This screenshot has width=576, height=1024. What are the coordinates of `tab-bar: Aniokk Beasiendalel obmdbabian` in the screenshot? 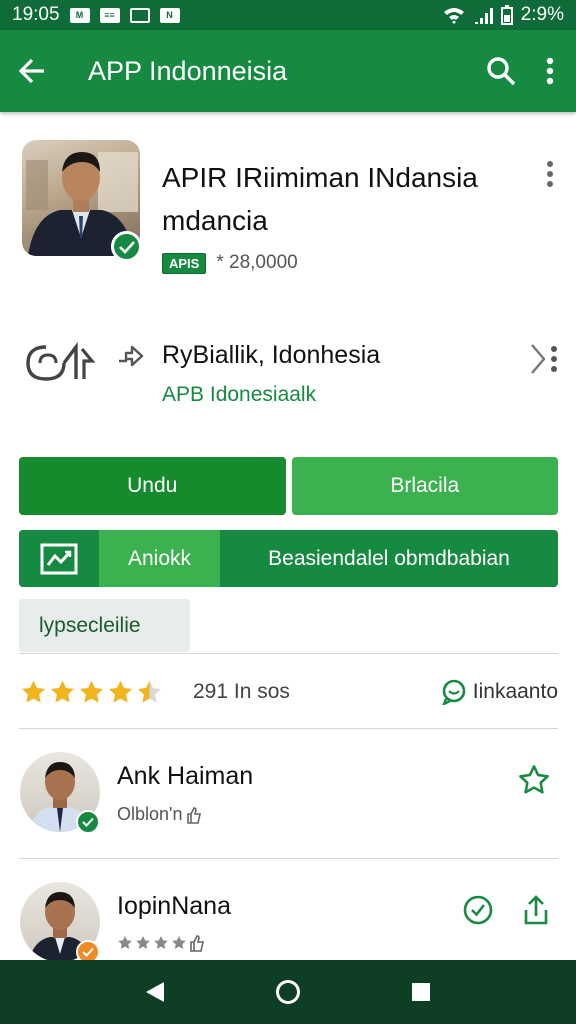 It's located at (288, 558).